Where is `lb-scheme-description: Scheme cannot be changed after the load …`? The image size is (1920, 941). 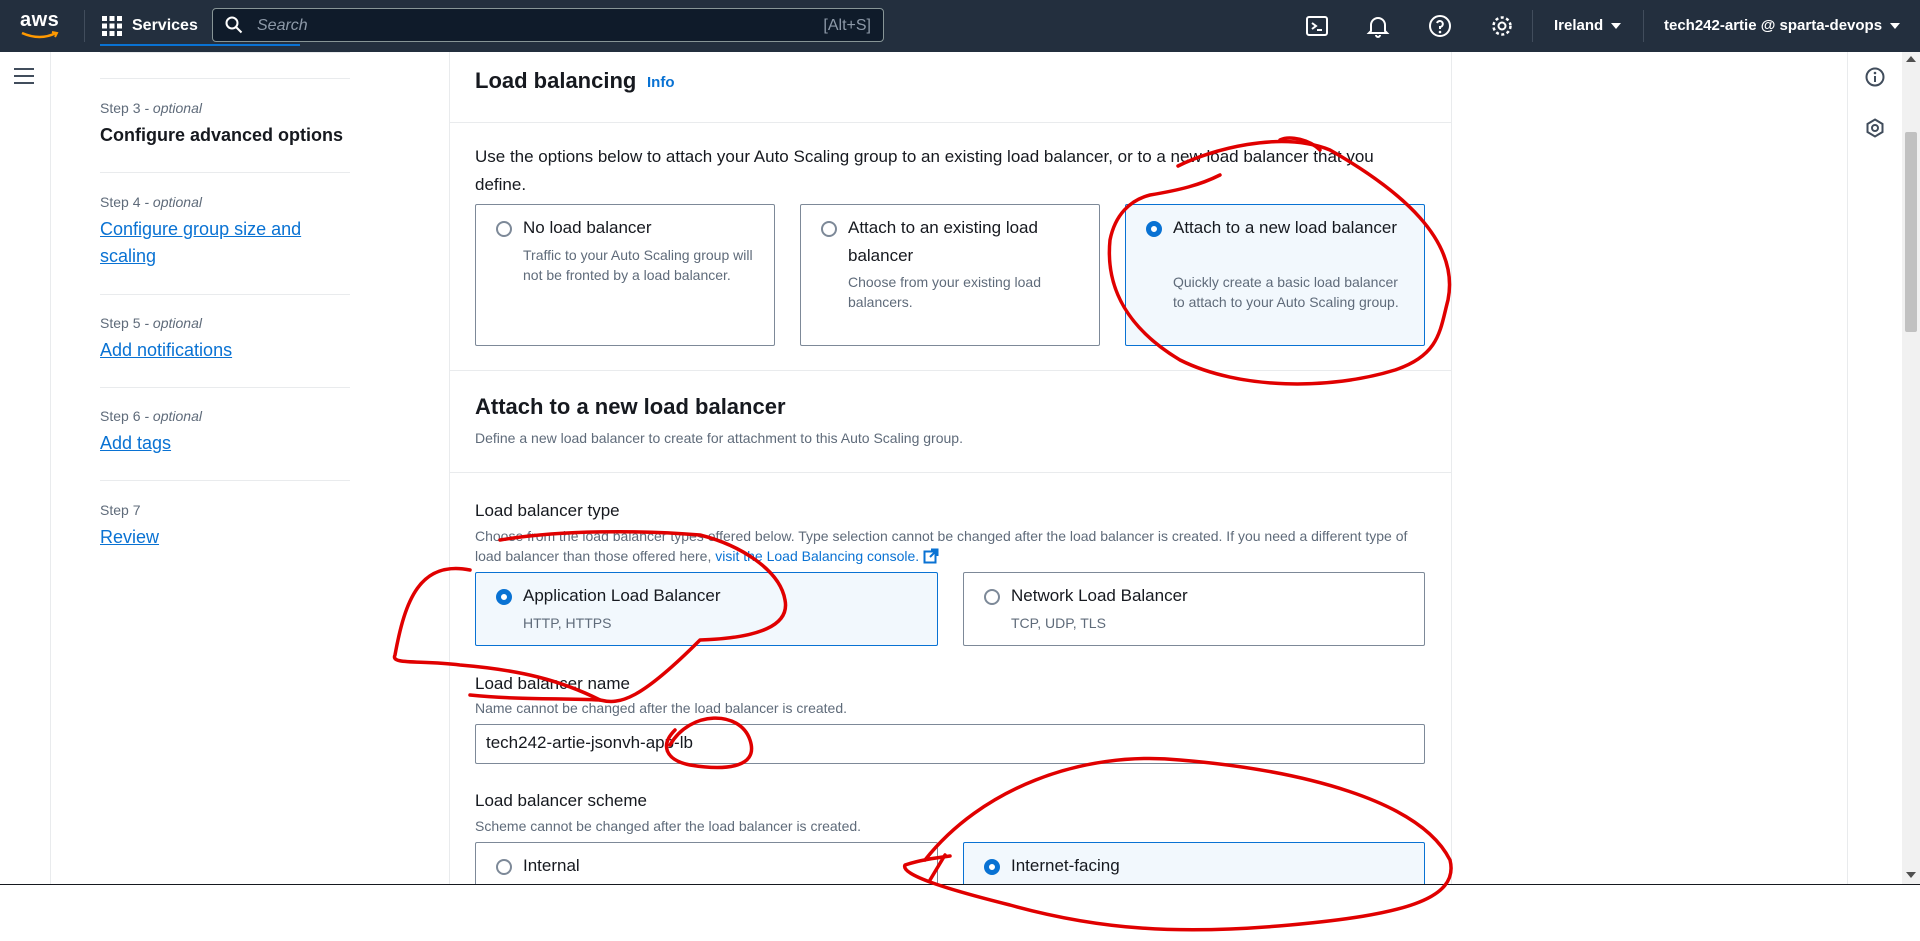 lb-scheme-description: Scheme cannot be changed after the load … is located at coordinates (668, 826).